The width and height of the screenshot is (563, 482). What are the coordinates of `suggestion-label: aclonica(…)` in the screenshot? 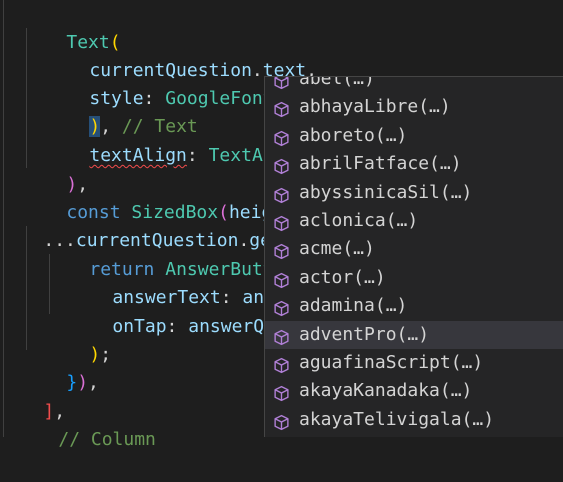 It's located at (359, 220).